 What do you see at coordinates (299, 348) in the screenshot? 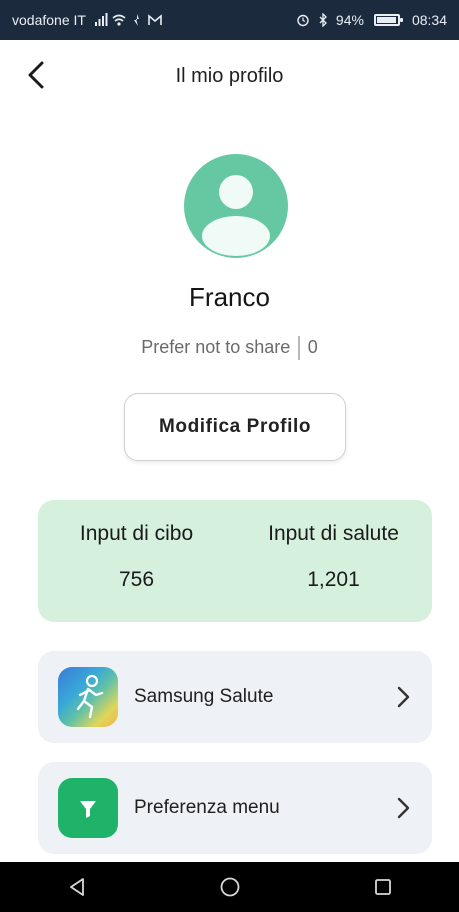
I see `meta-divider` at bounding box center [299, 348].